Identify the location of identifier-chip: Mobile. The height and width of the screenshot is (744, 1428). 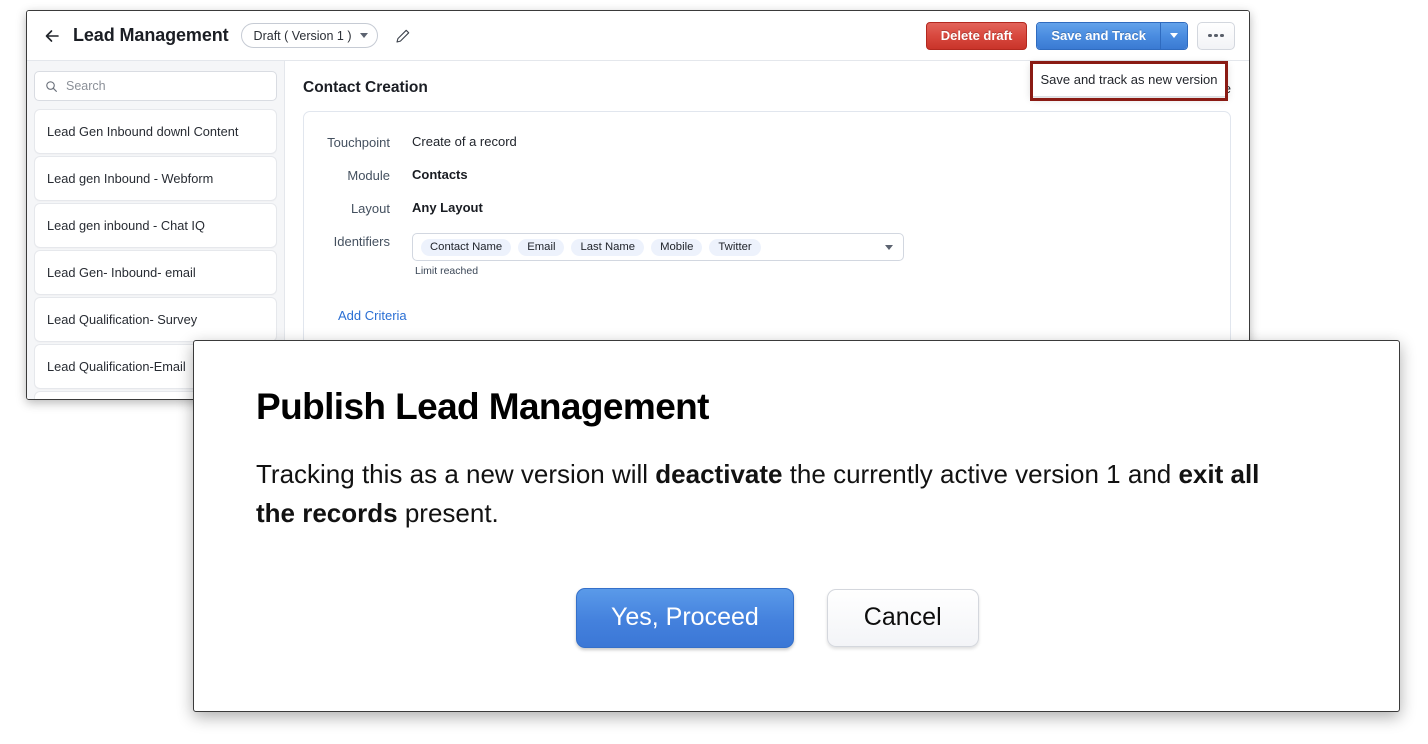
(677, 247).